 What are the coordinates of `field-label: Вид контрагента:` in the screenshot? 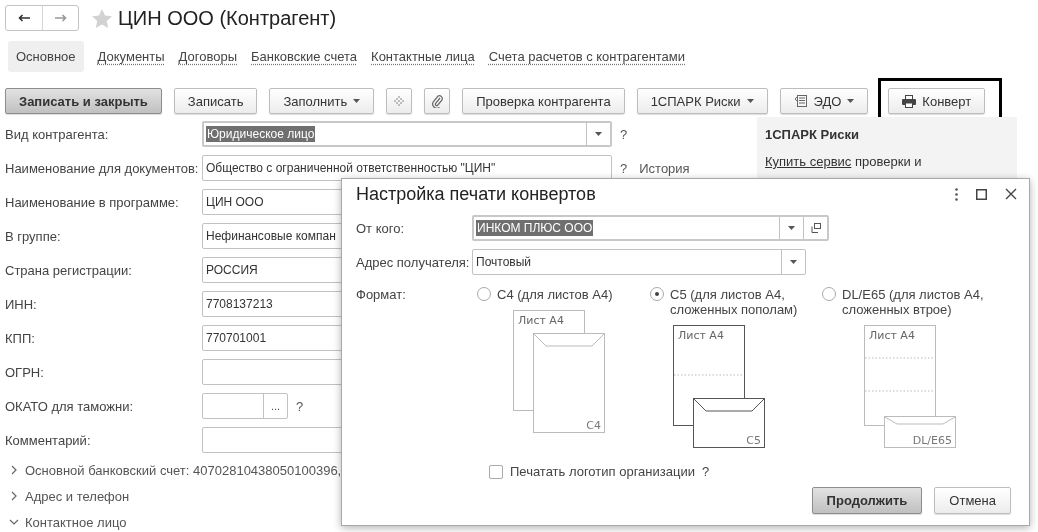 It's located at (57, 134).